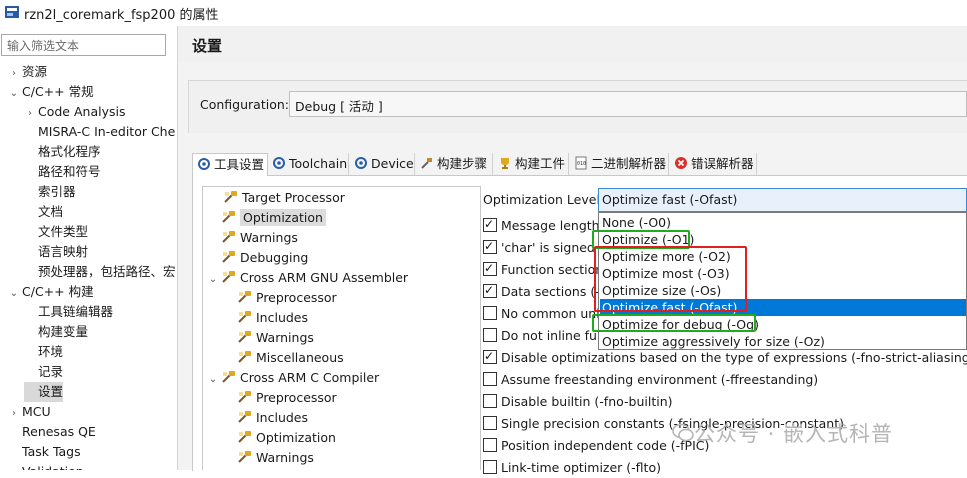 The height and width of the screenshot is (478, 967). Describe the element at coordinates (670, 199) in the screenshot. I see `optimization-level-value: Optimize fast (-Ofast)` at that location.